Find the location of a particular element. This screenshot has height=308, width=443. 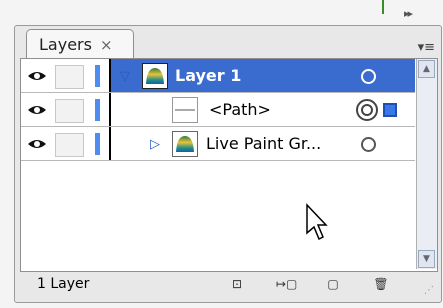

make-clipping-mask-icon: ↦▢ is located at coordinates (286, 284).